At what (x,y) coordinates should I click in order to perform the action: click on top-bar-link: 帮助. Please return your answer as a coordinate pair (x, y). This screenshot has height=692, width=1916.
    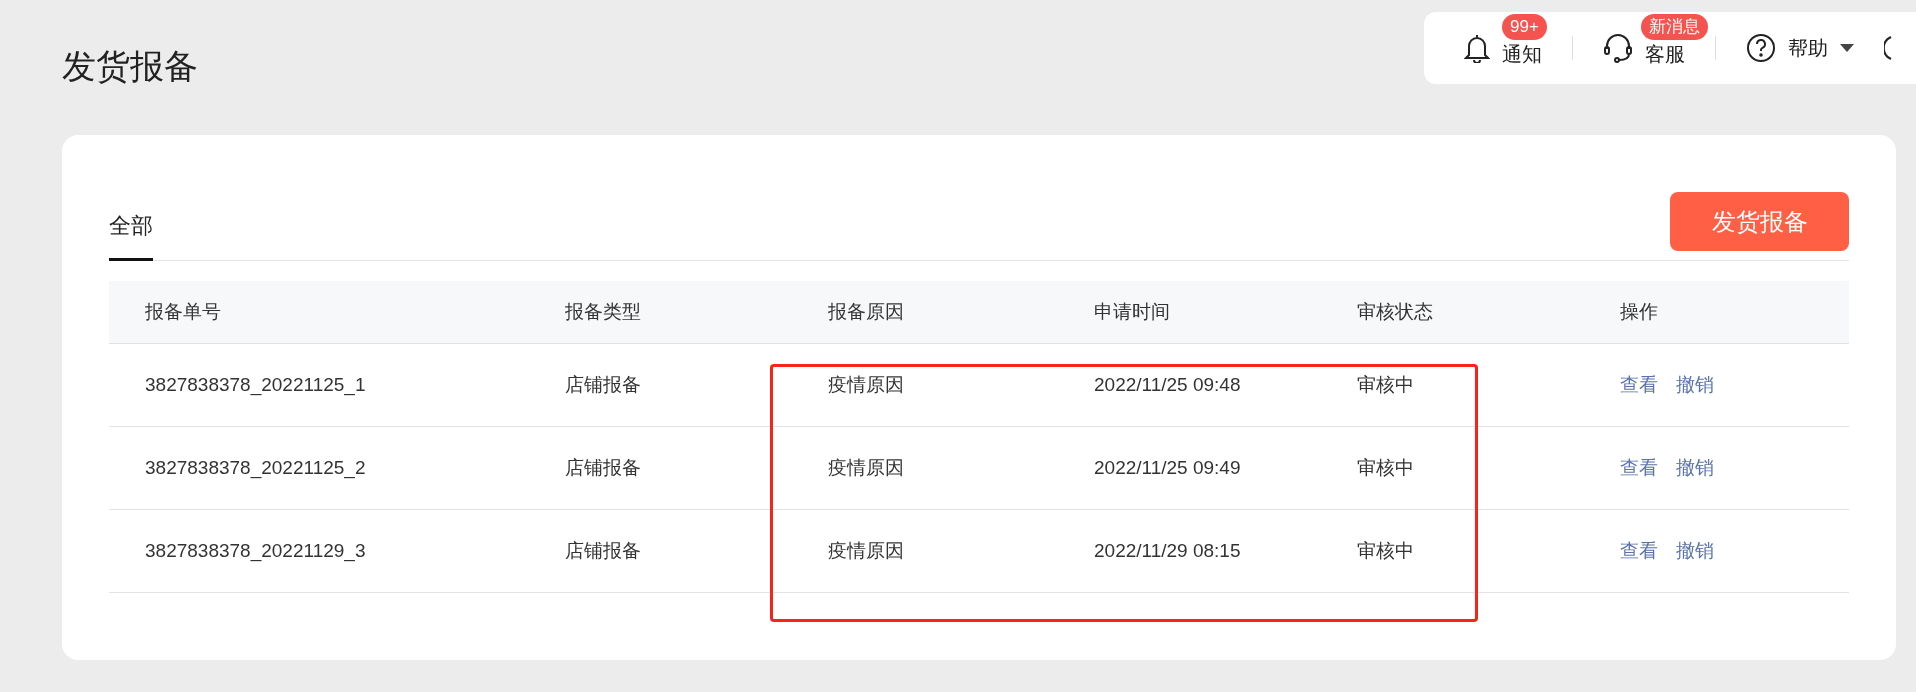
    Looking at the image, I should click on (1808, 48).